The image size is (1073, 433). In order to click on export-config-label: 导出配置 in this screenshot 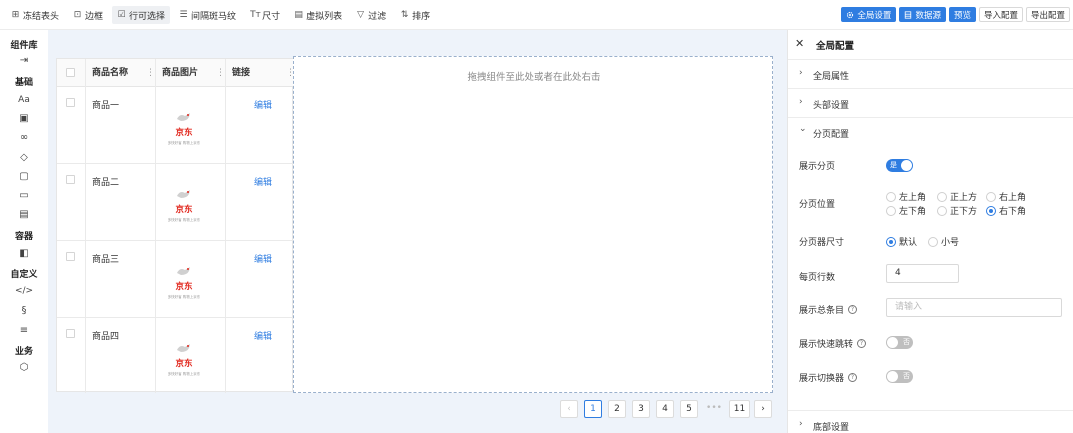, I will do `click(1047, 15)`.